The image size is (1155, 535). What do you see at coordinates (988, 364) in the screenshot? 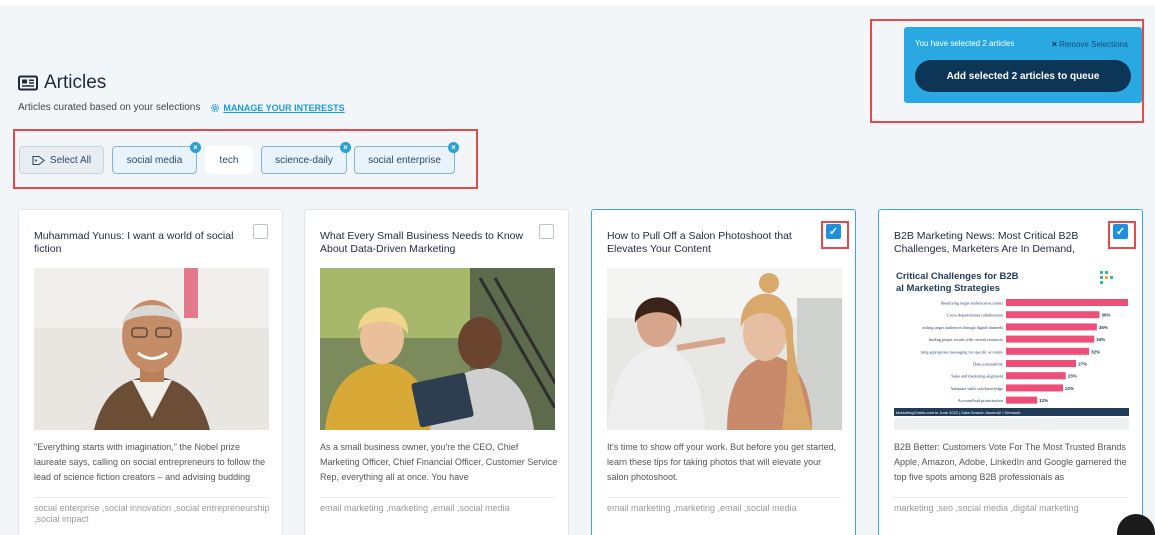
I see `infographic-row-label: Data actionability` at bounding box center [988, 364].